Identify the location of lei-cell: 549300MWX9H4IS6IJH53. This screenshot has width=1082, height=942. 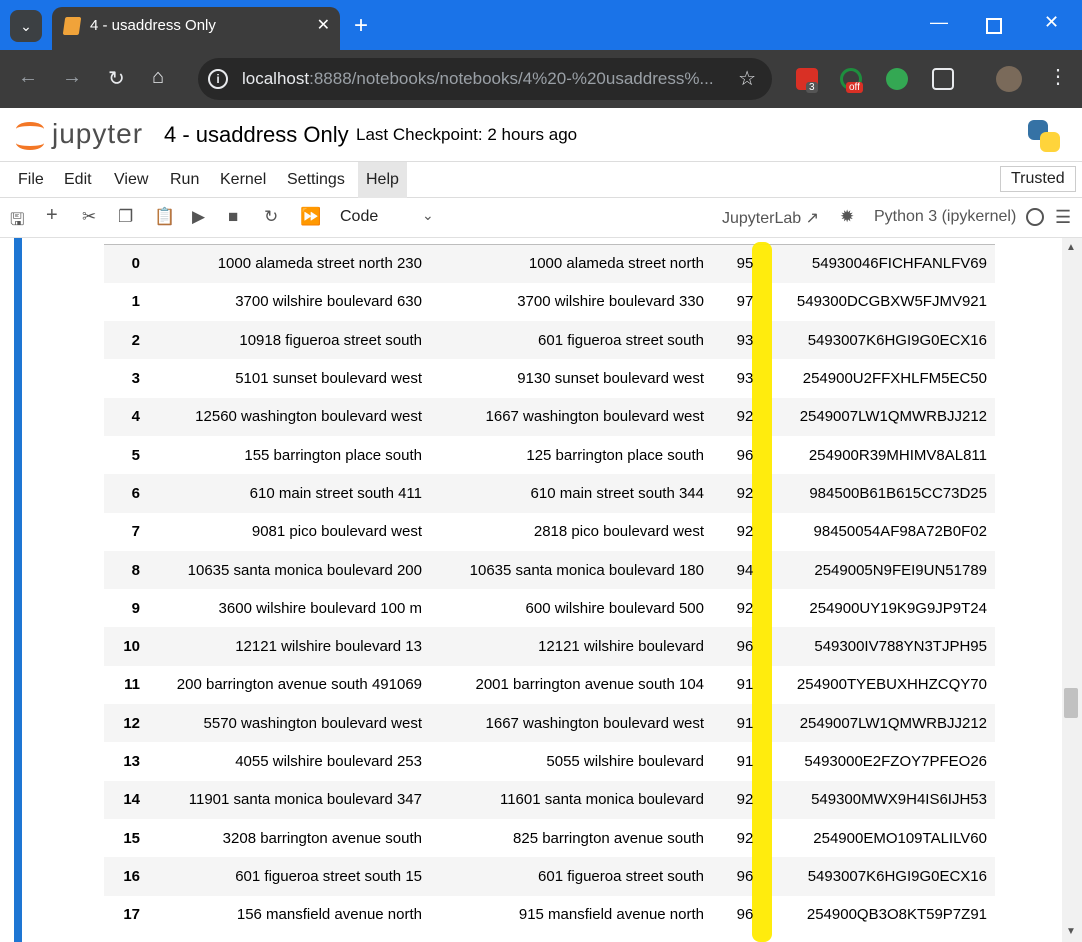
(886, 800).